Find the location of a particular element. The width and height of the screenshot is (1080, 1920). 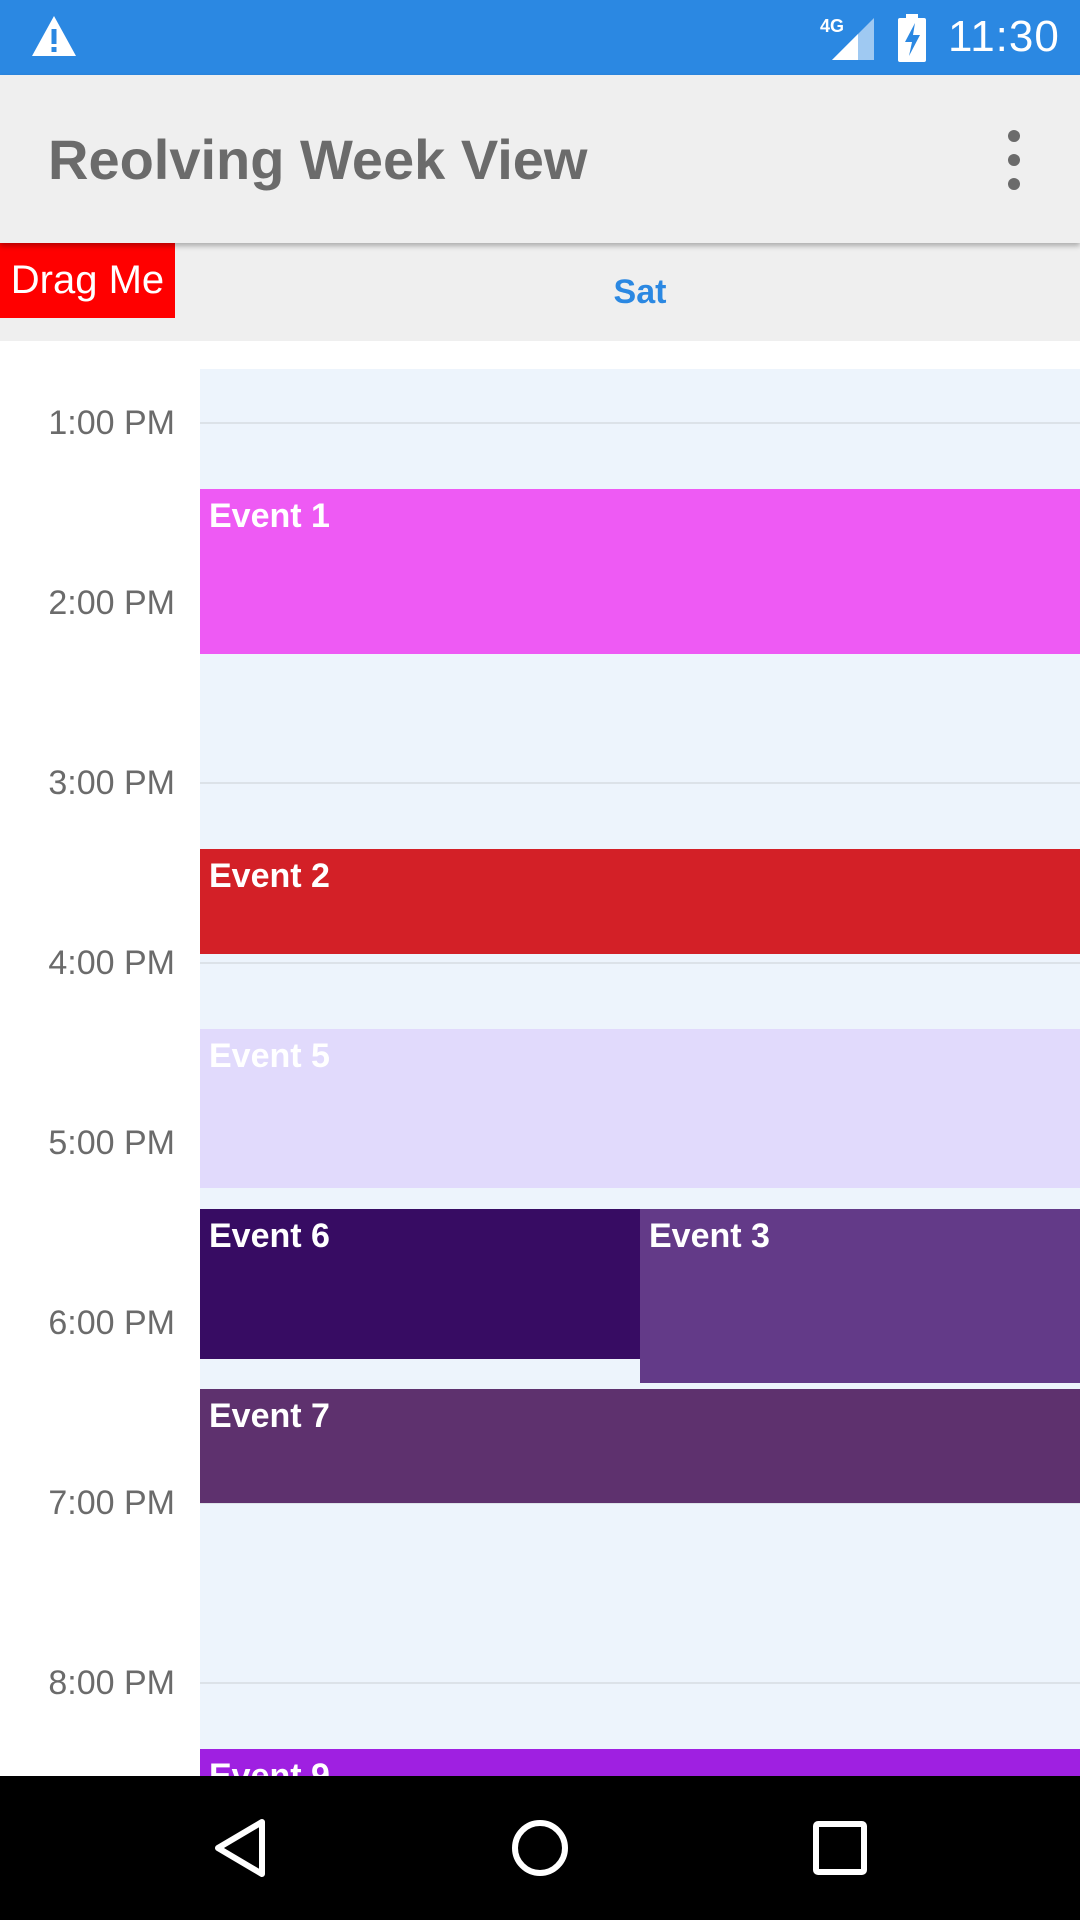

home-icon is located at coordinates (540, 1848).